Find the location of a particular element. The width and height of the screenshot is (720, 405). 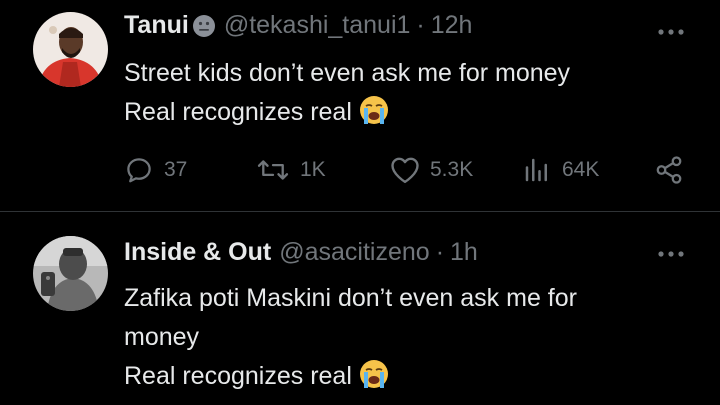

tweet-text-line: Street kids don’t even ask me for money is located at coordinates (347, 73).